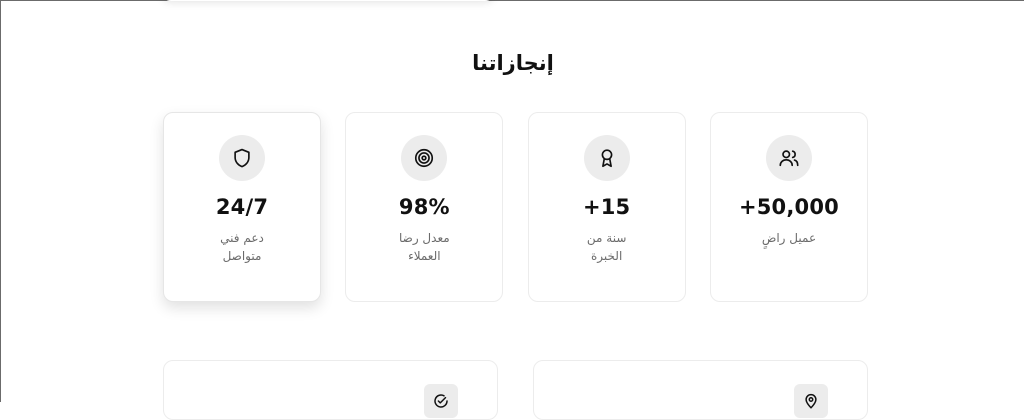 The width and height of the screenshot is (1024, 420). What do you see at coordinates (242, 247) in the screenshot?
I see `stat-label: دعم فني متواصل` at bounding box center [242, 247].